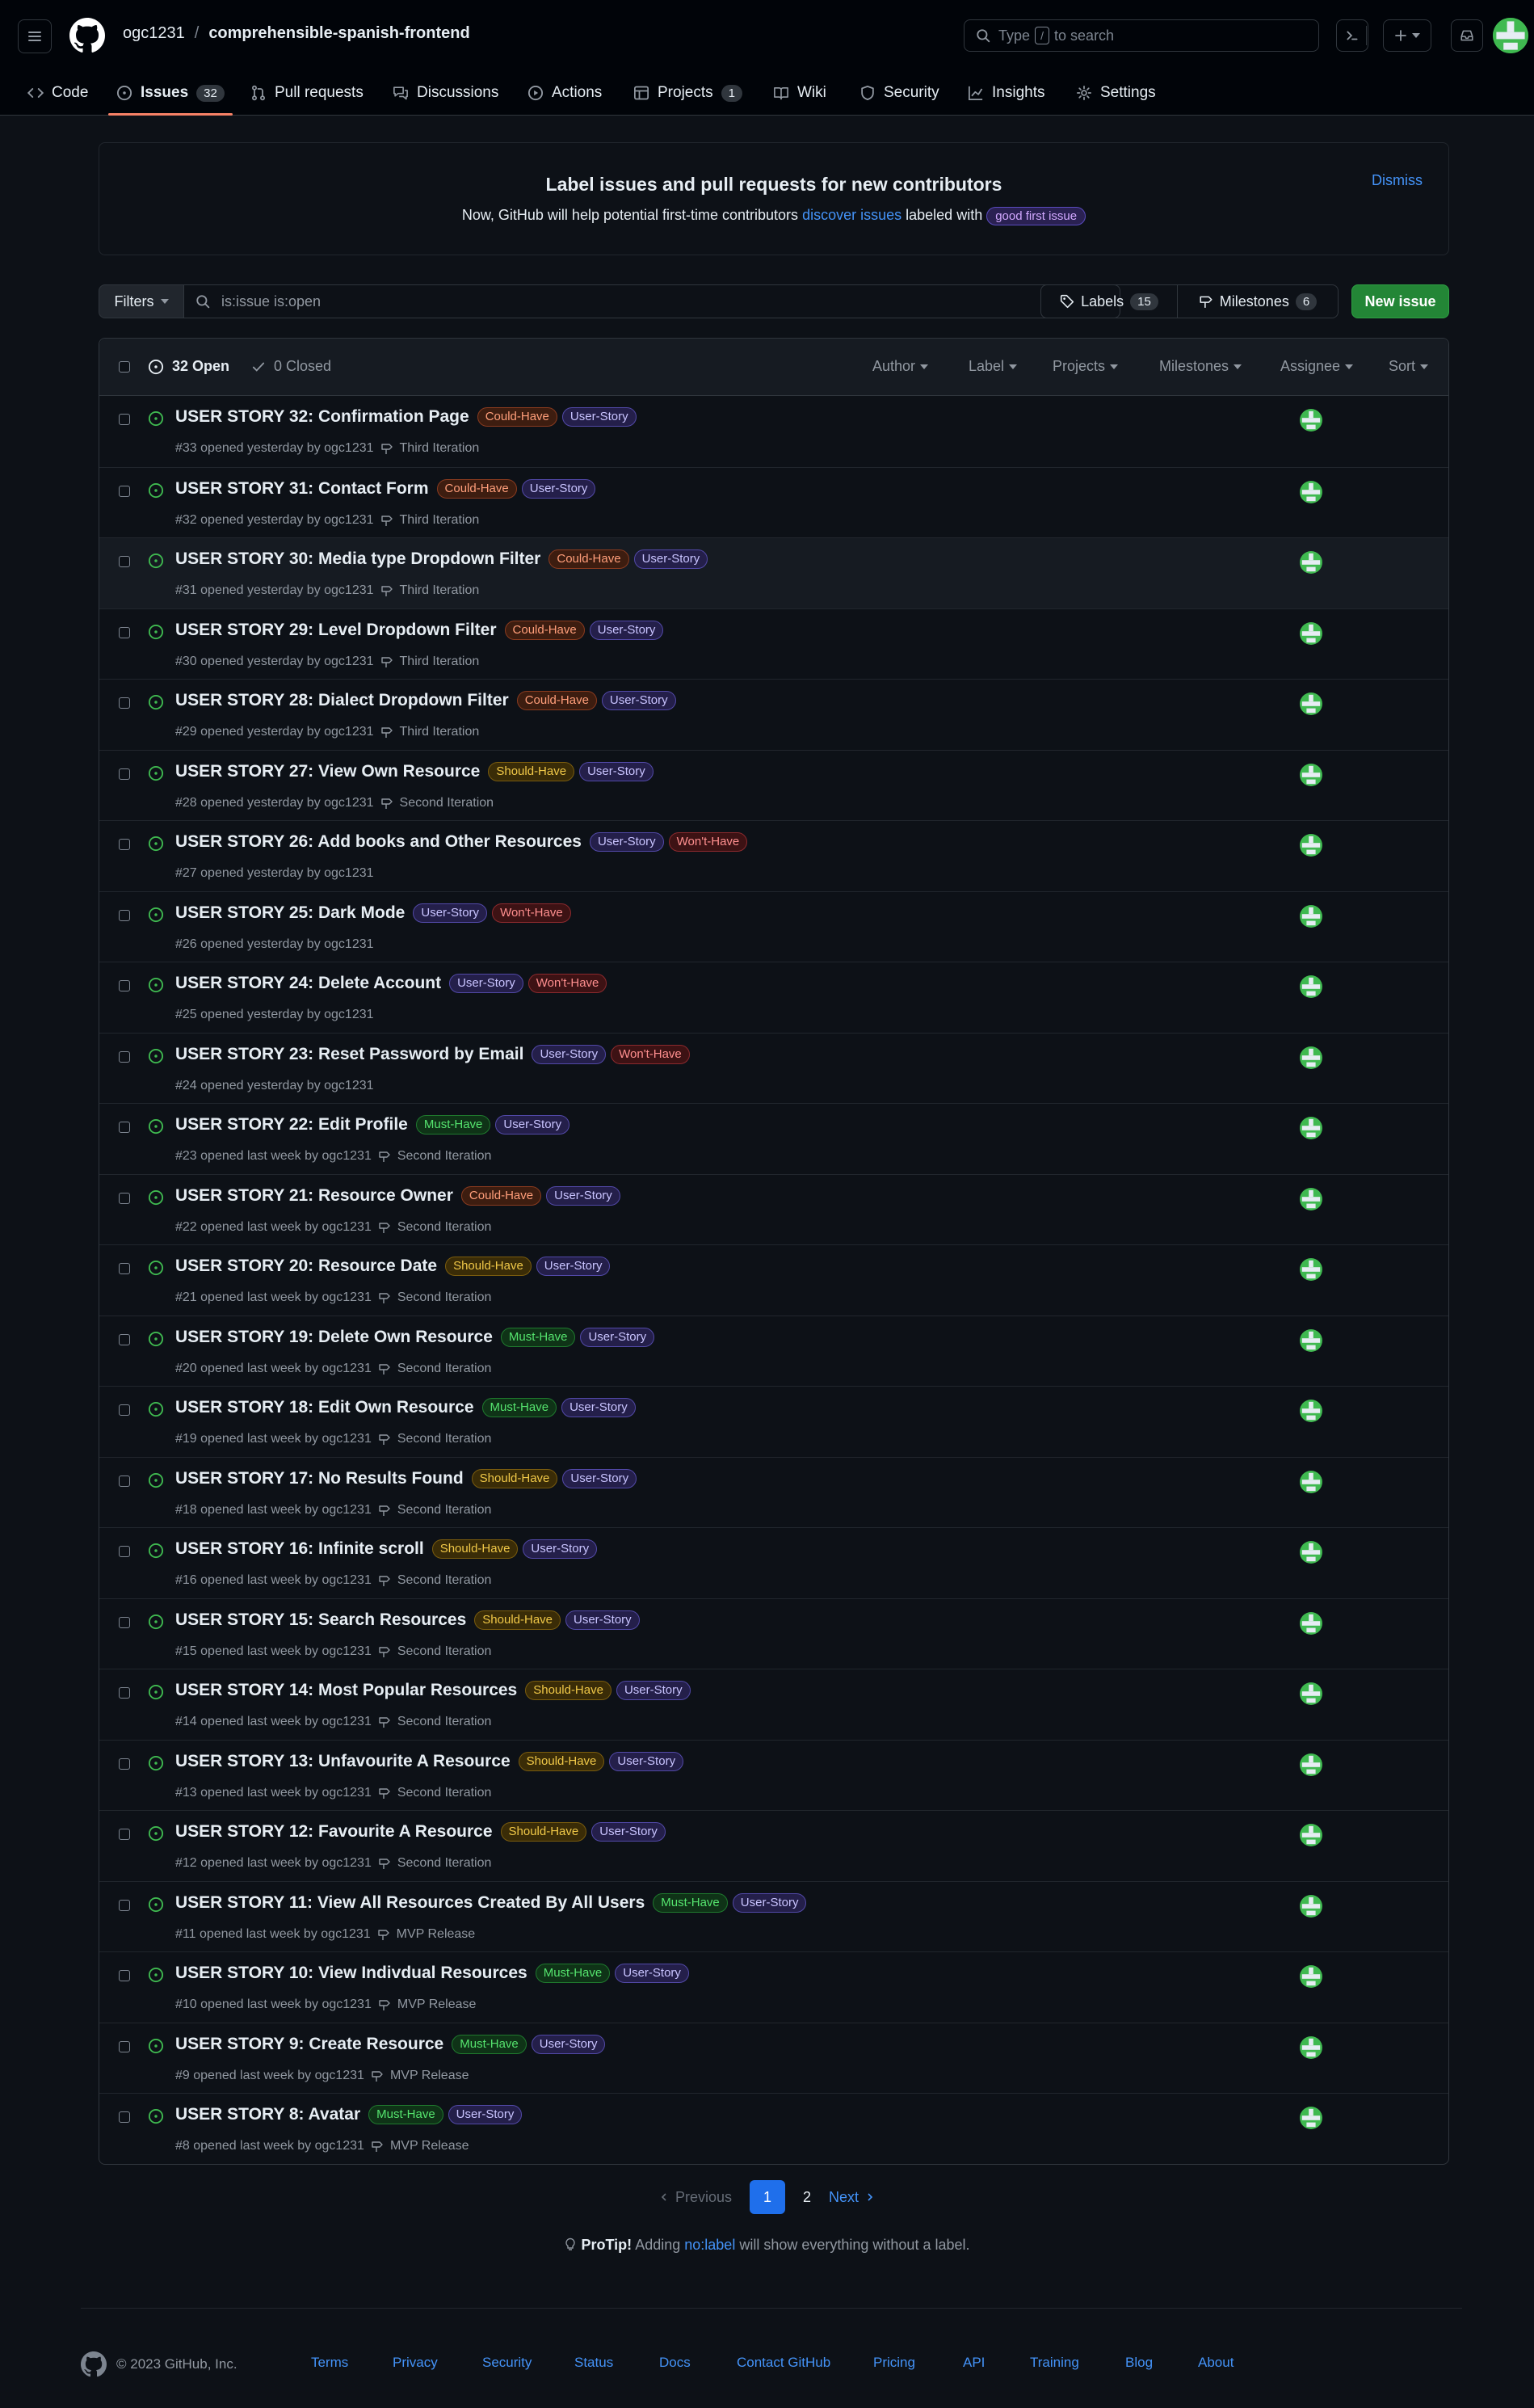  I want to click on discover-issues-link: discover issues, so click(851, 215).